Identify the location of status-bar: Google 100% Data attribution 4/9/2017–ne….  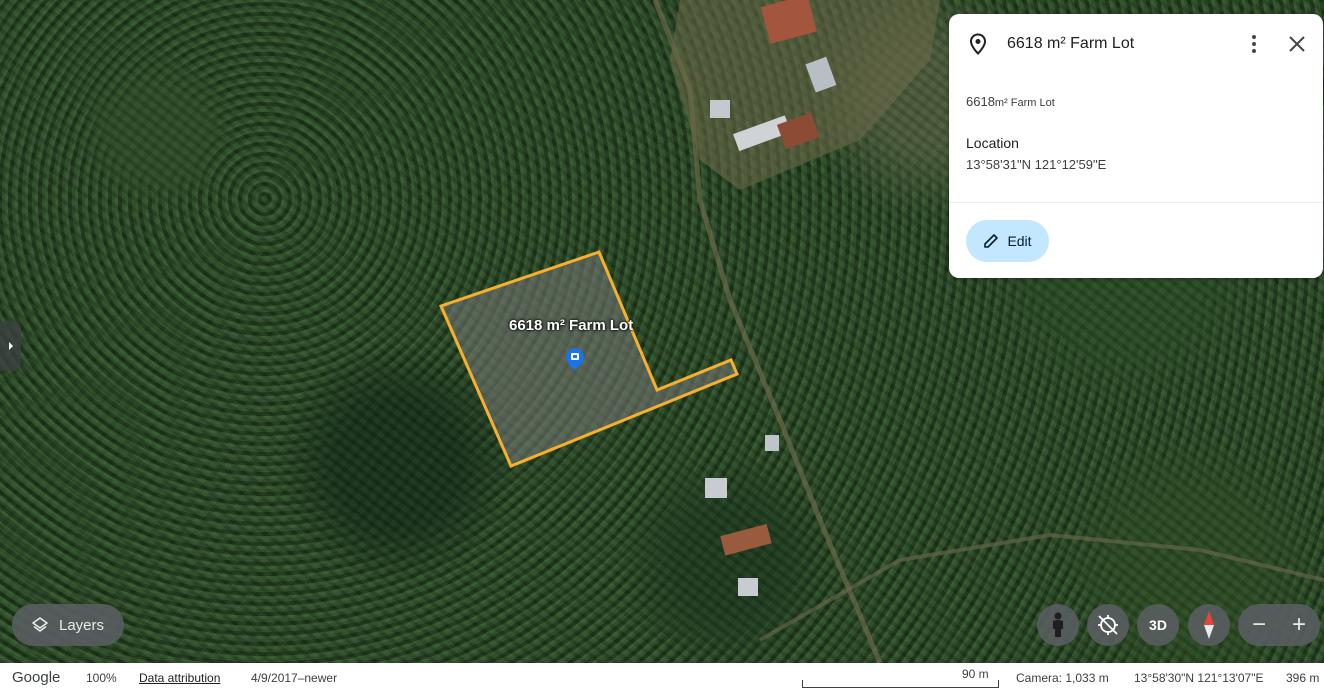
(662, 678).